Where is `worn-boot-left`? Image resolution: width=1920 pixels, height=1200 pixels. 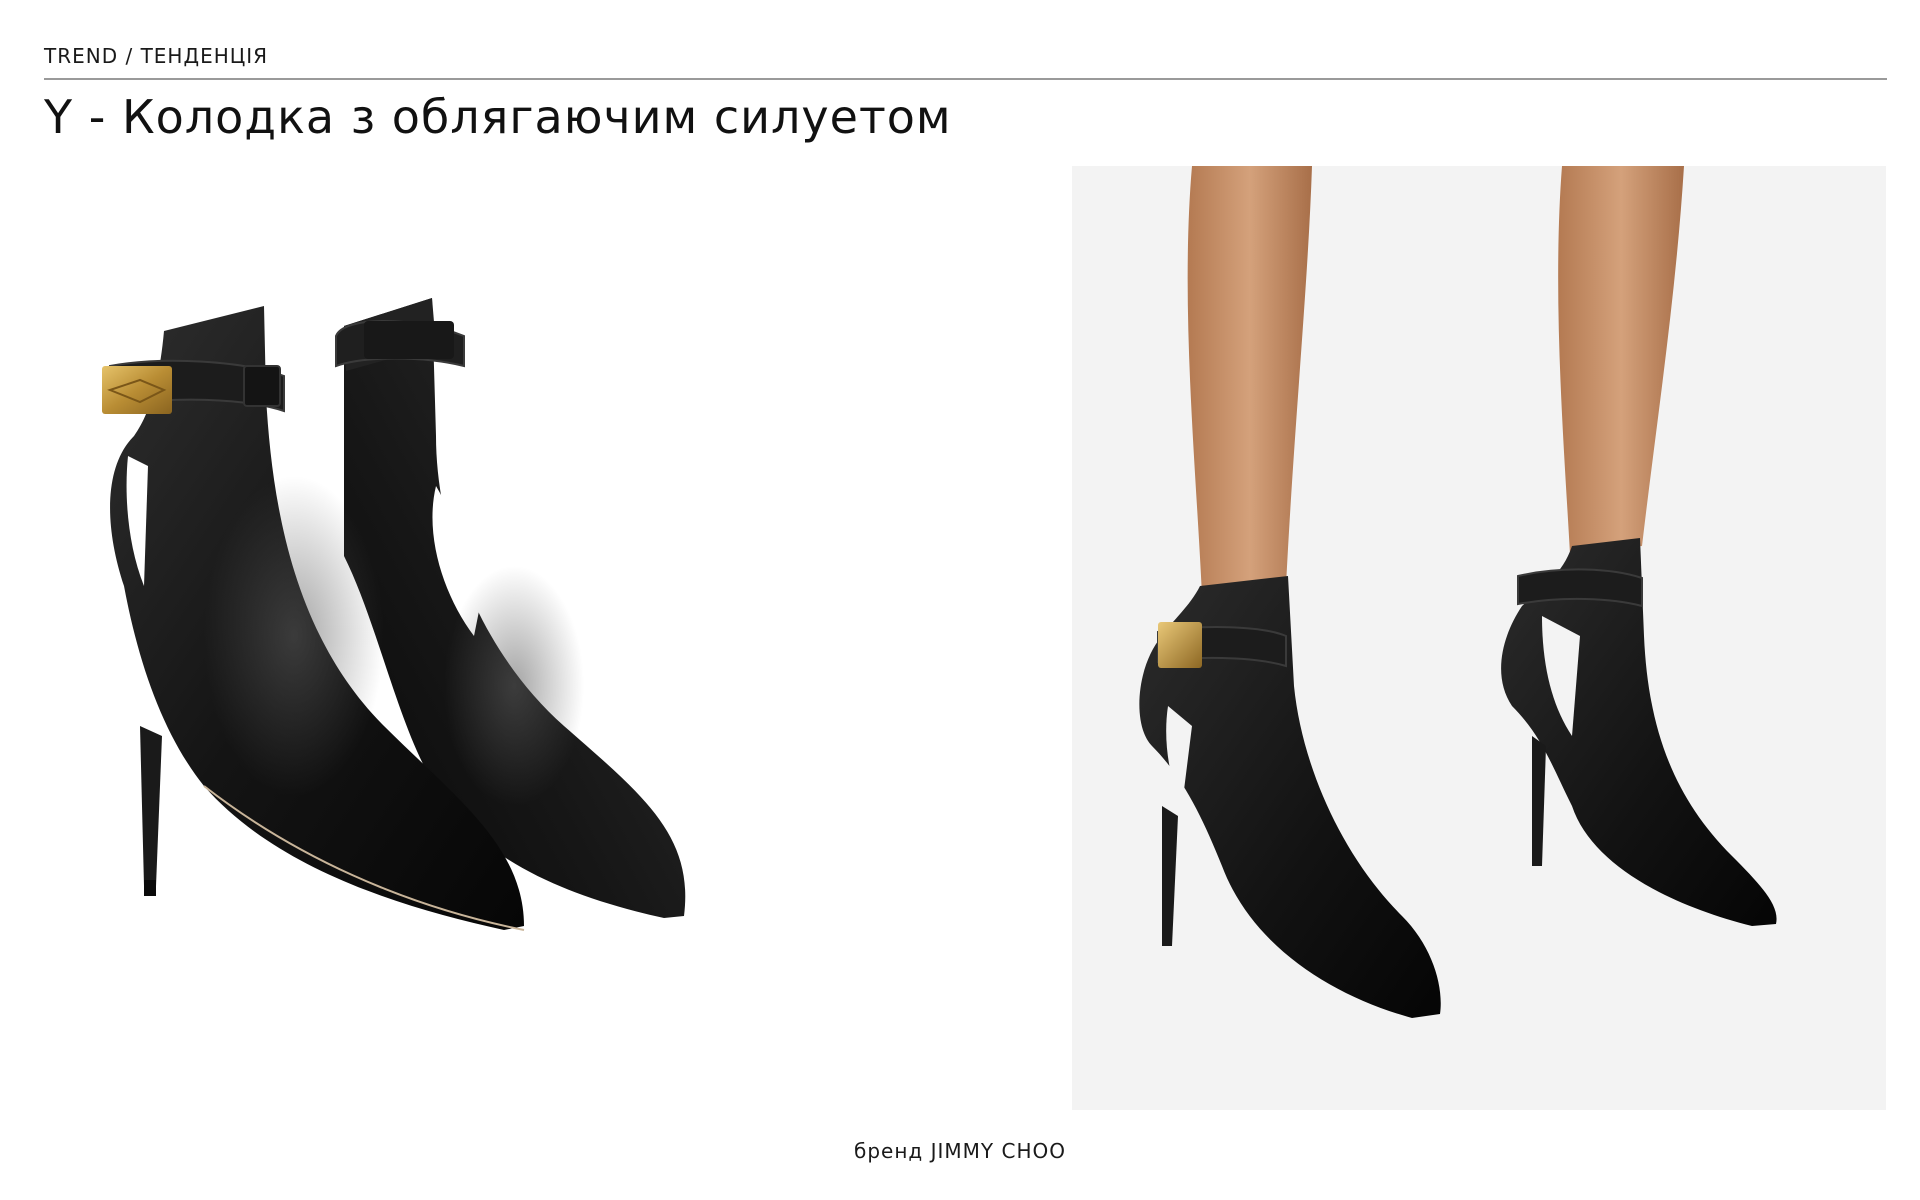
worn-boot-left is located at coordinates (1290, 797).